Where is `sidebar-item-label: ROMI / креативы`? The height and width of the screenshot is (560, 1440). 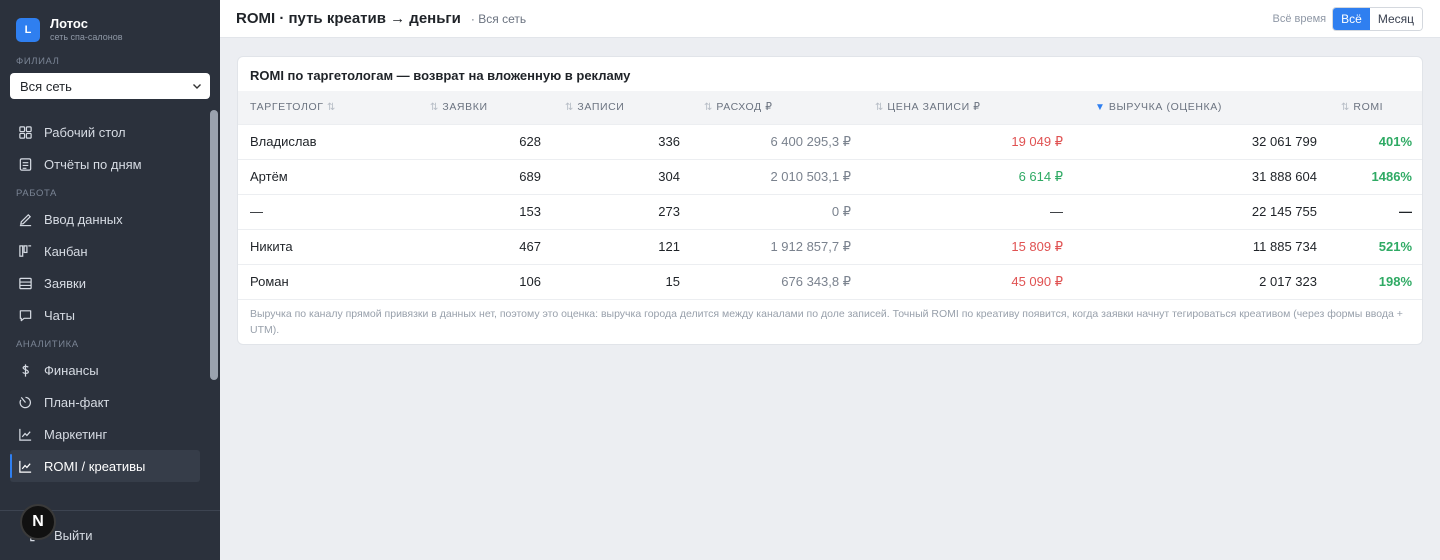
sidebar-item-label: ROMI / креативы is located at coordinates (95, 466).